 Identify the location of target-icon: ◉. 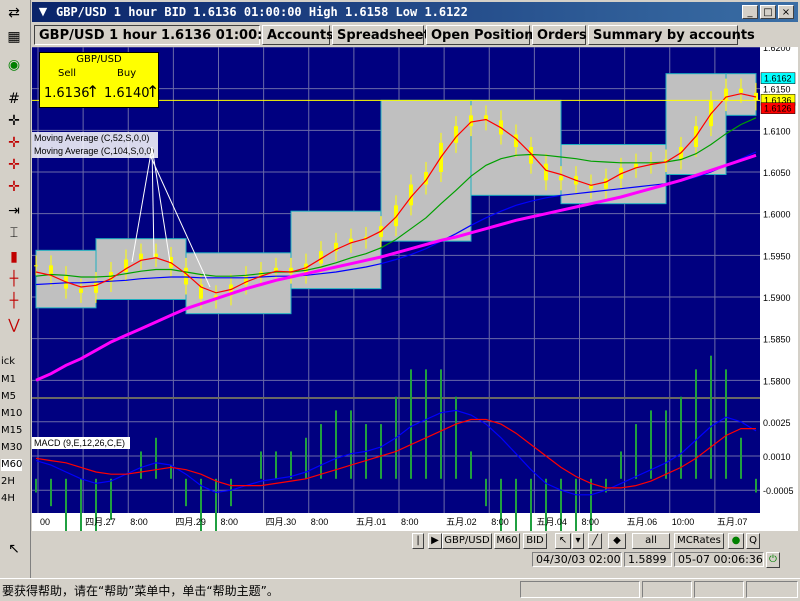
(14, 65).